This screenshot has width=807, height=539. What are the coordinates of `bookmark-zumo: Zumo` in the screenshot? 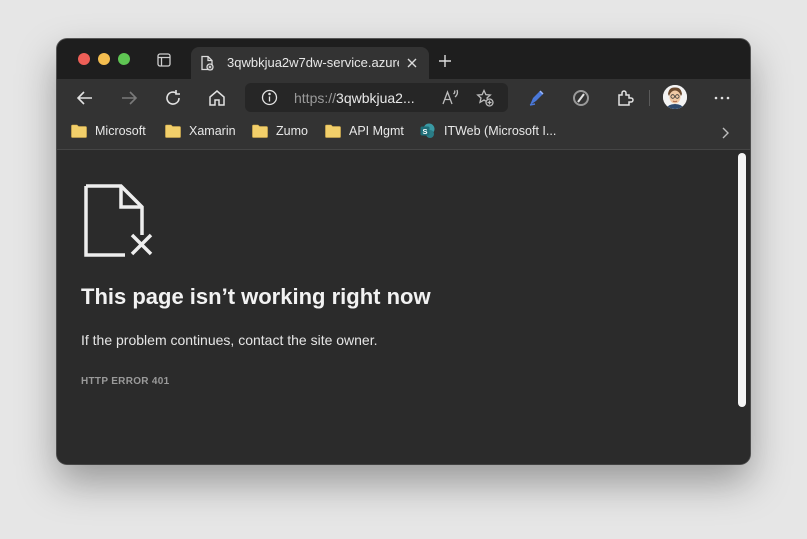 It's located at (281, 132).